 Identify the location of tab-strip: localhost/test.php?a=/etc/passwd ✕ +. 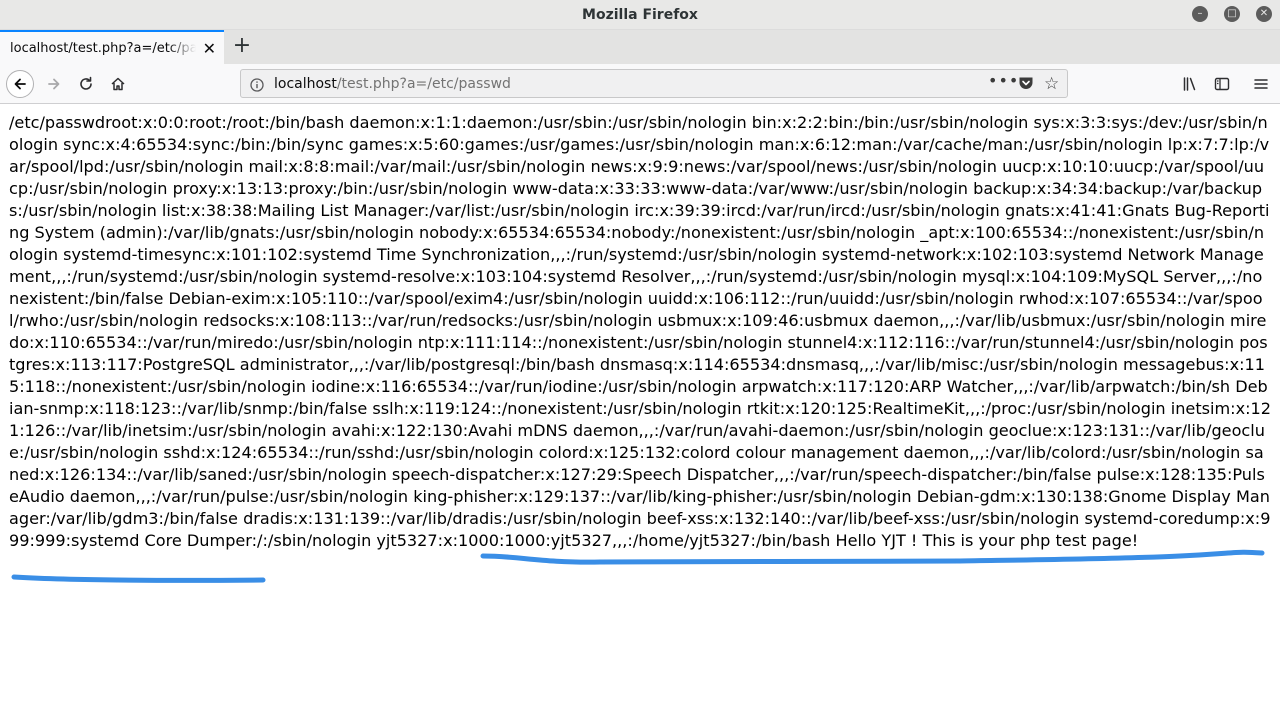
(640, 47).